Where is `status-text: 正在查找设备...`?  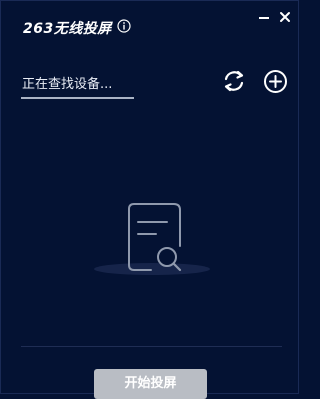 status-text: 正在查找设备... is located at coordinates (67, 84).